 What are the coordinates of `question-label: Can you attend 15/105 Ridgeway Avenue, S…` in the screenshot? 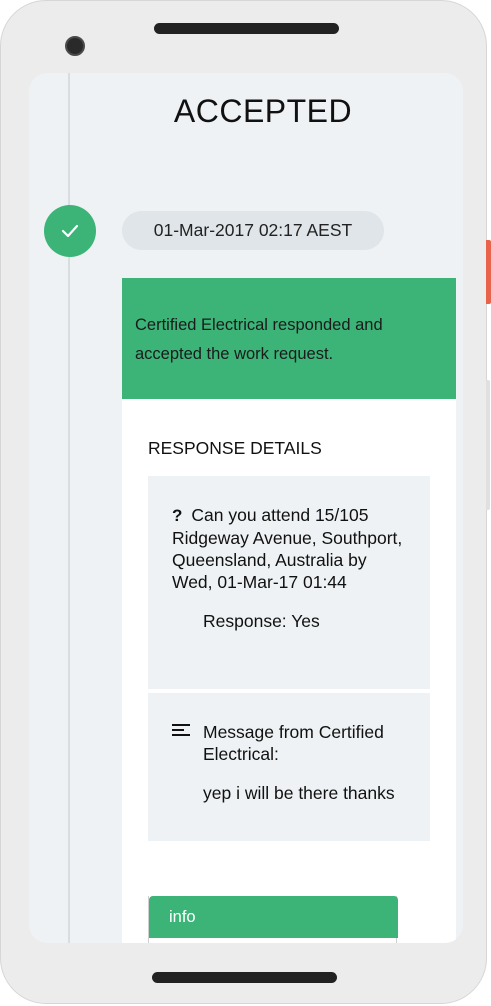 It's located at (287, 548).